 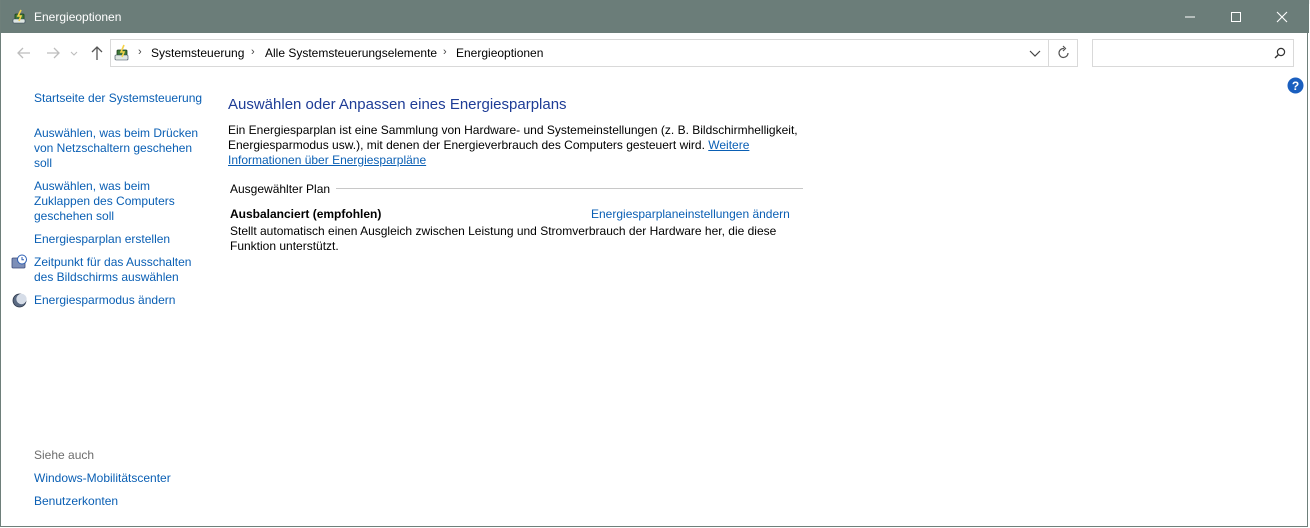 I want to click on see-also-user-accounts: Benutzerkonten, so click(x=76, y=501).